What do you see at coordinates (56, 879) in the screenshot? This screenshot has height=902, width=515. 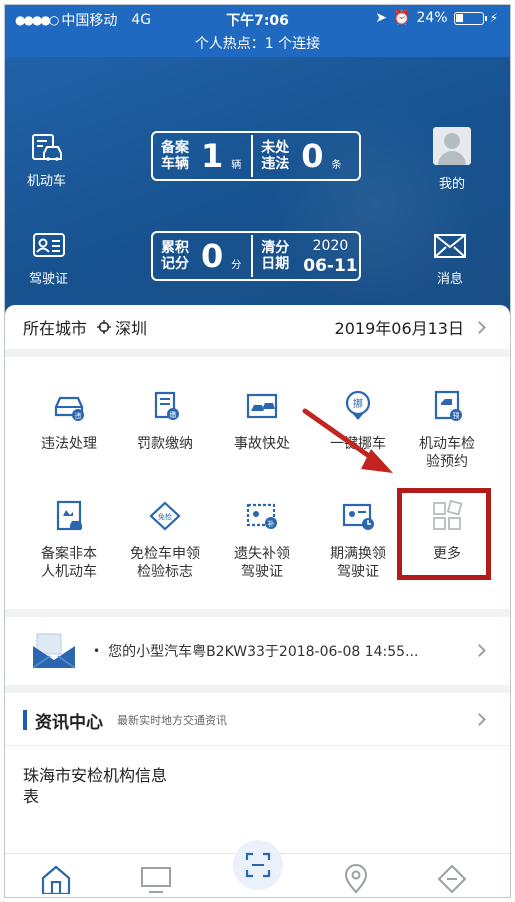 I see `home-tab-icon` at bounding box center [56, 879].